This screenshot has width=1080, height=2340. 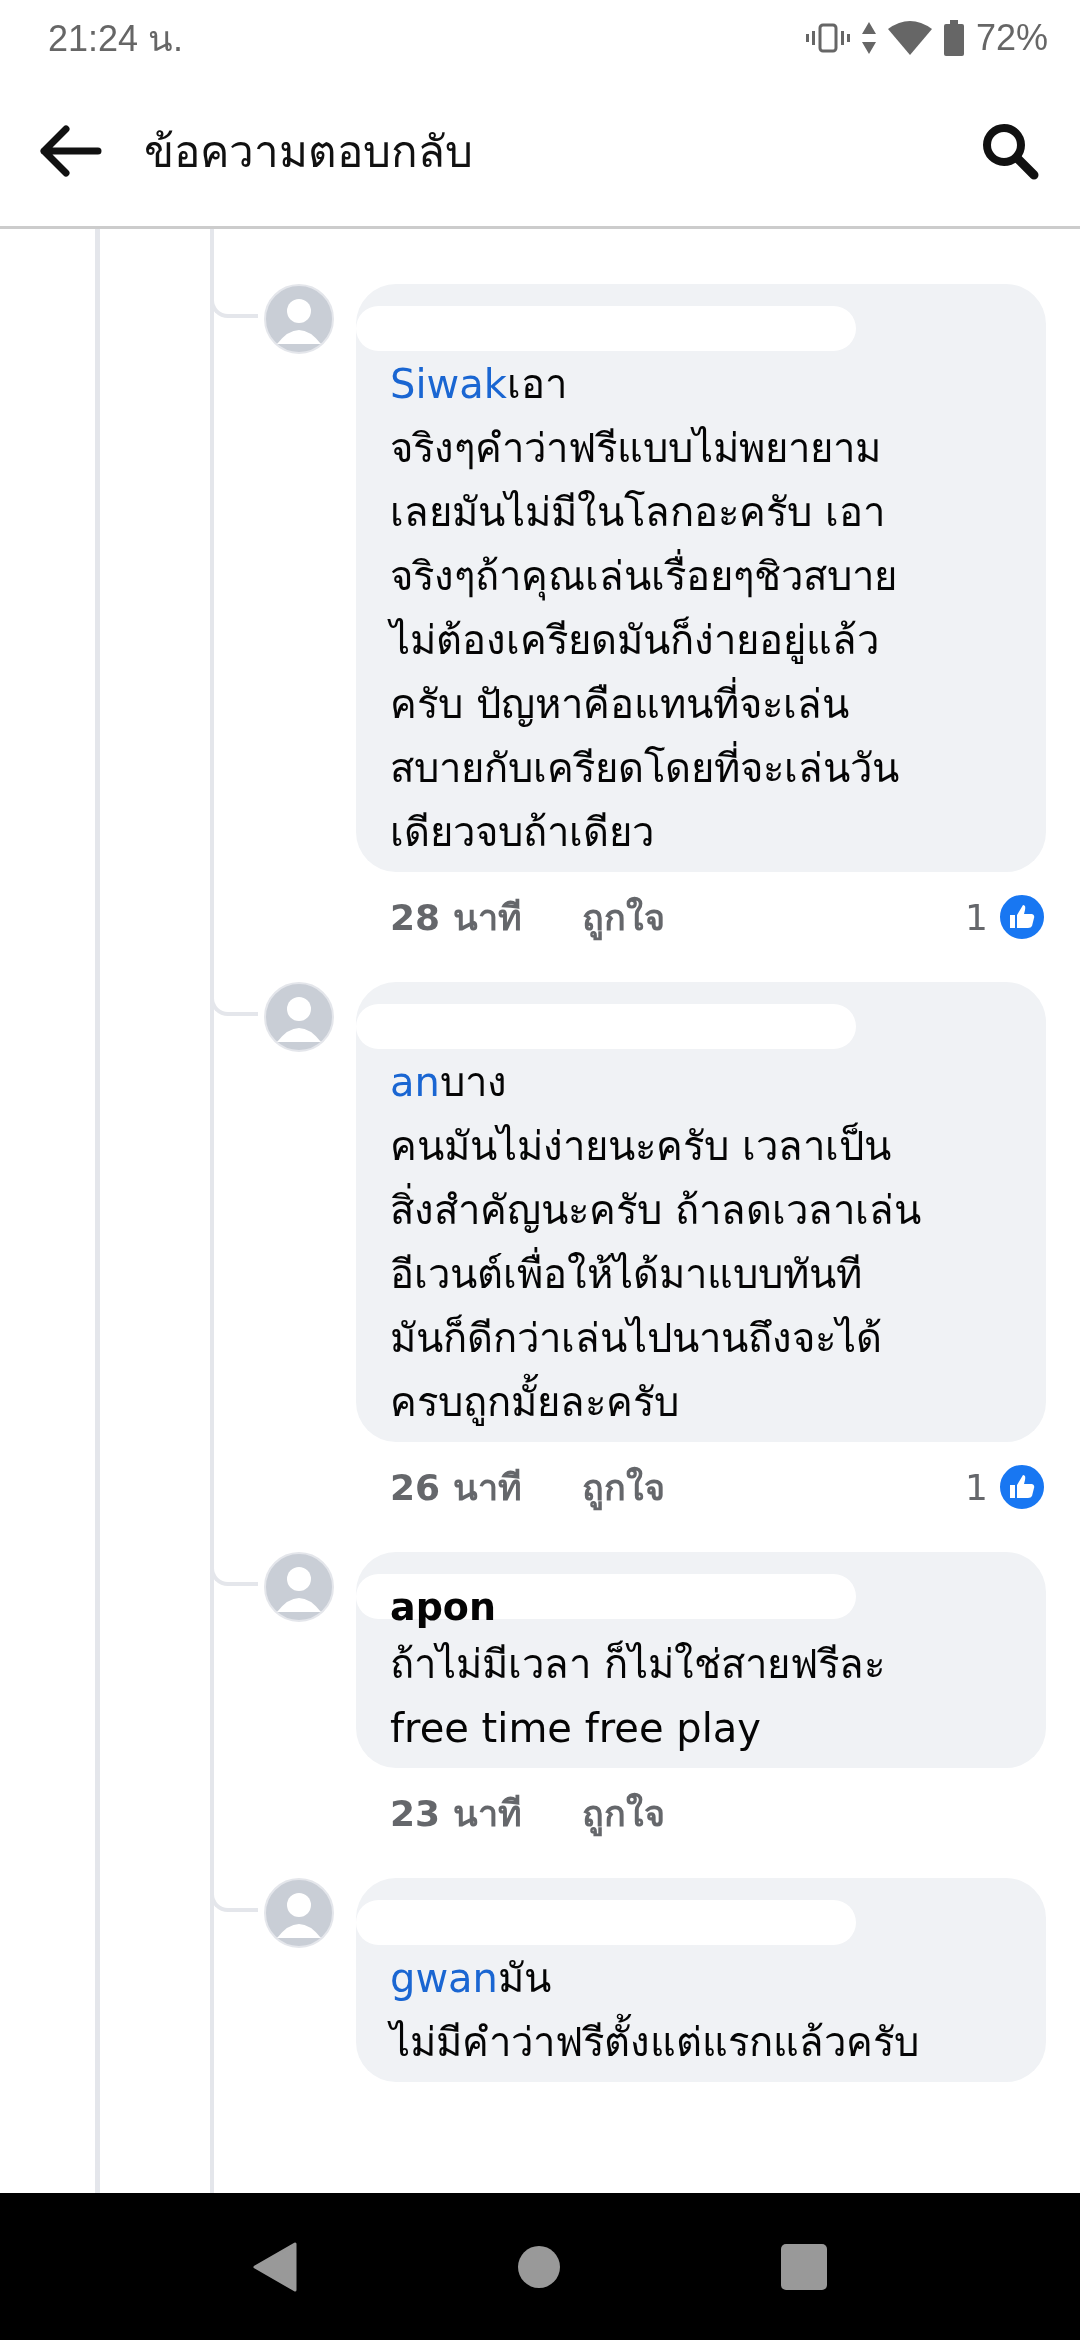 I want to click on comment-text: free time free play, so click(x=575, y=1728).